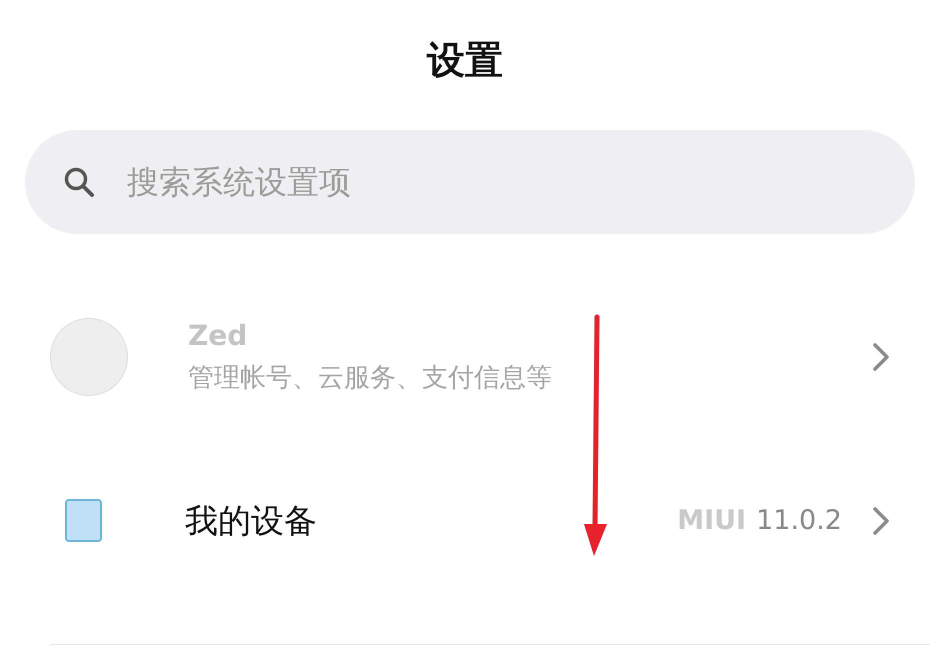 This screenshot has width=930, height=668. I want to click on version-value: 11.0.2, so click(799, 521).